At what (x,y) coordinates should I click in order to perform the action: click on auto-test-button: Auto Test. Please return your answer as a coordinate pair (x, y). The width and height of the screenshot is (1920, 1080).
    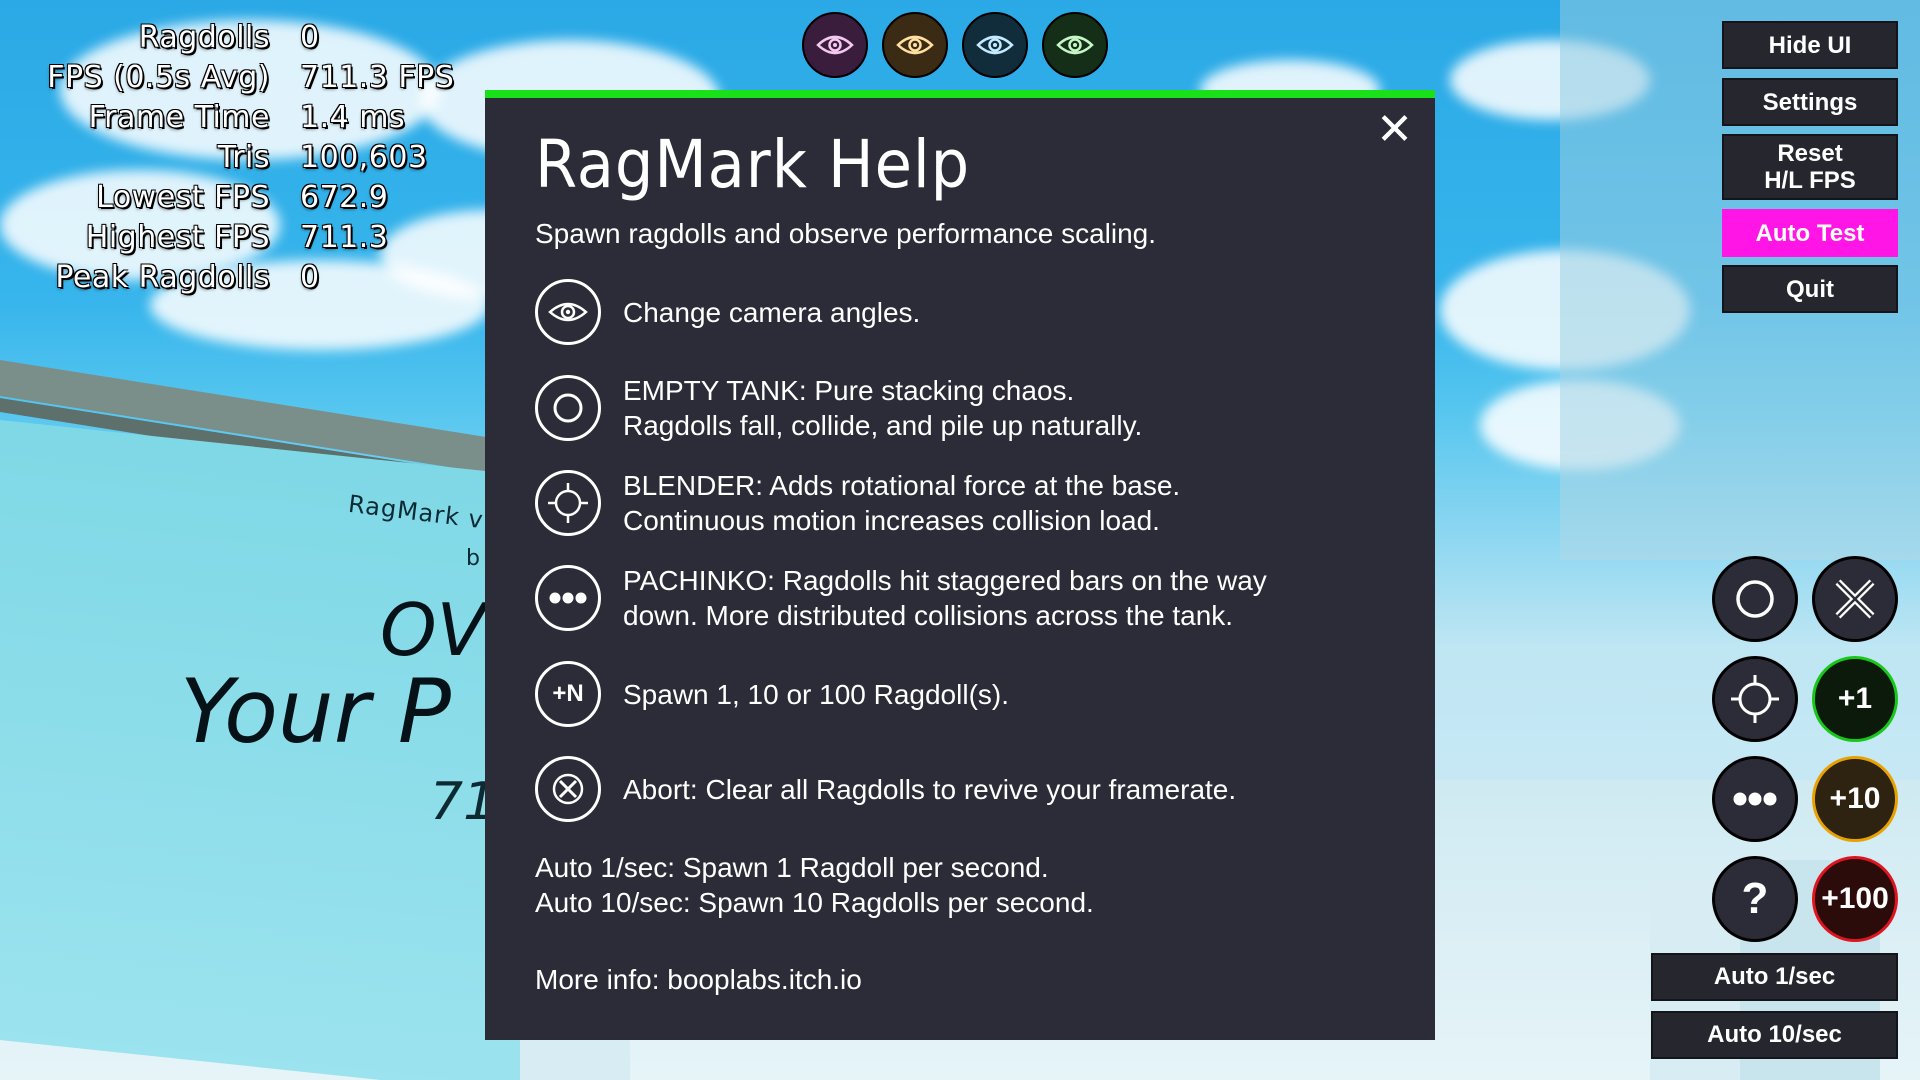
    Looking at the image, I should click on (1810, 233).